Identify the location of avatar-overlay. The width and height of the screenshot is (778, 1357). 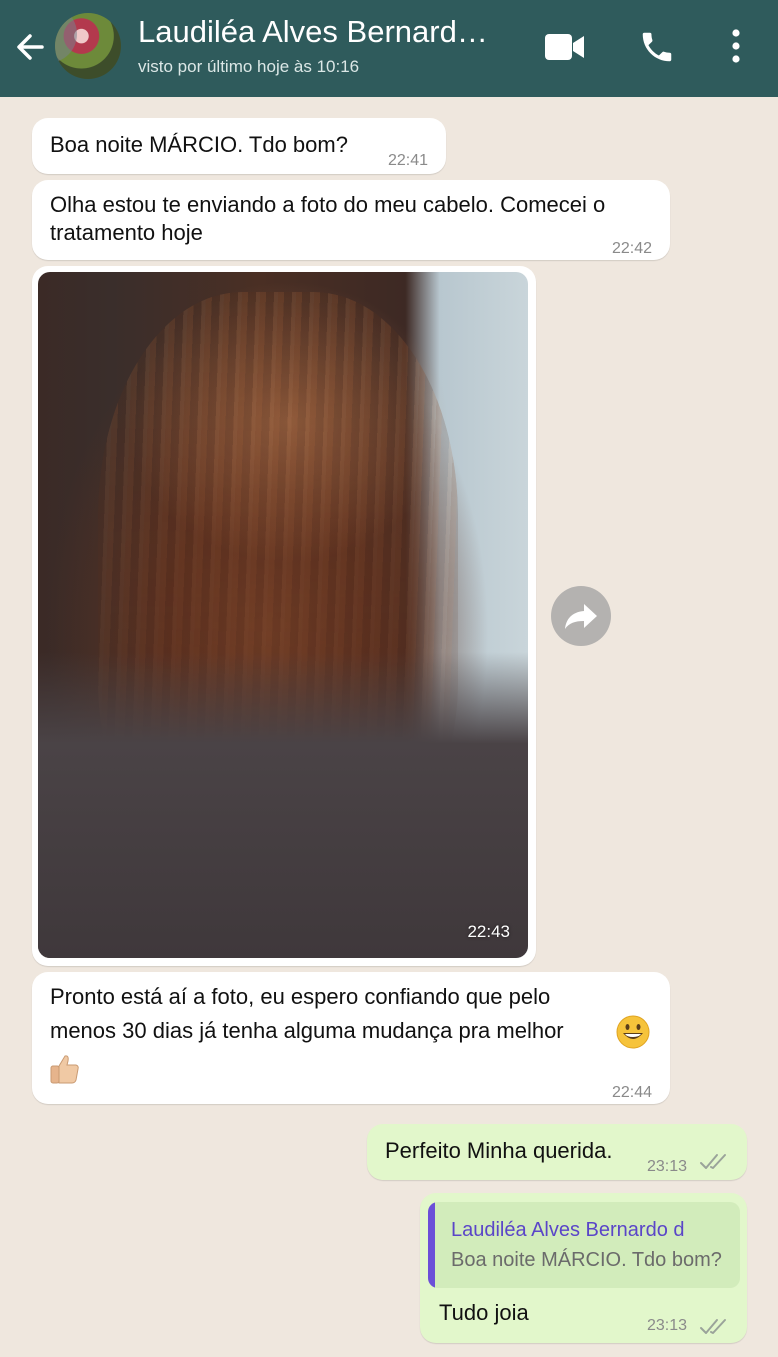
(66, 38).